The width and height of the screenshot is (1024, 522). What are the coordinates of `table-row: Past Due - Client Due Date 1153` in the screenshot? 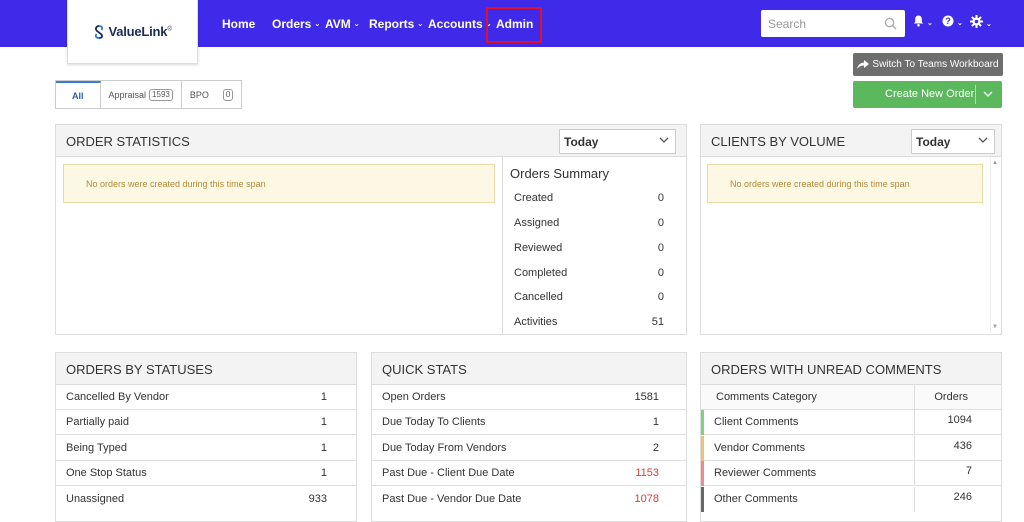 It's located at (529, 473).